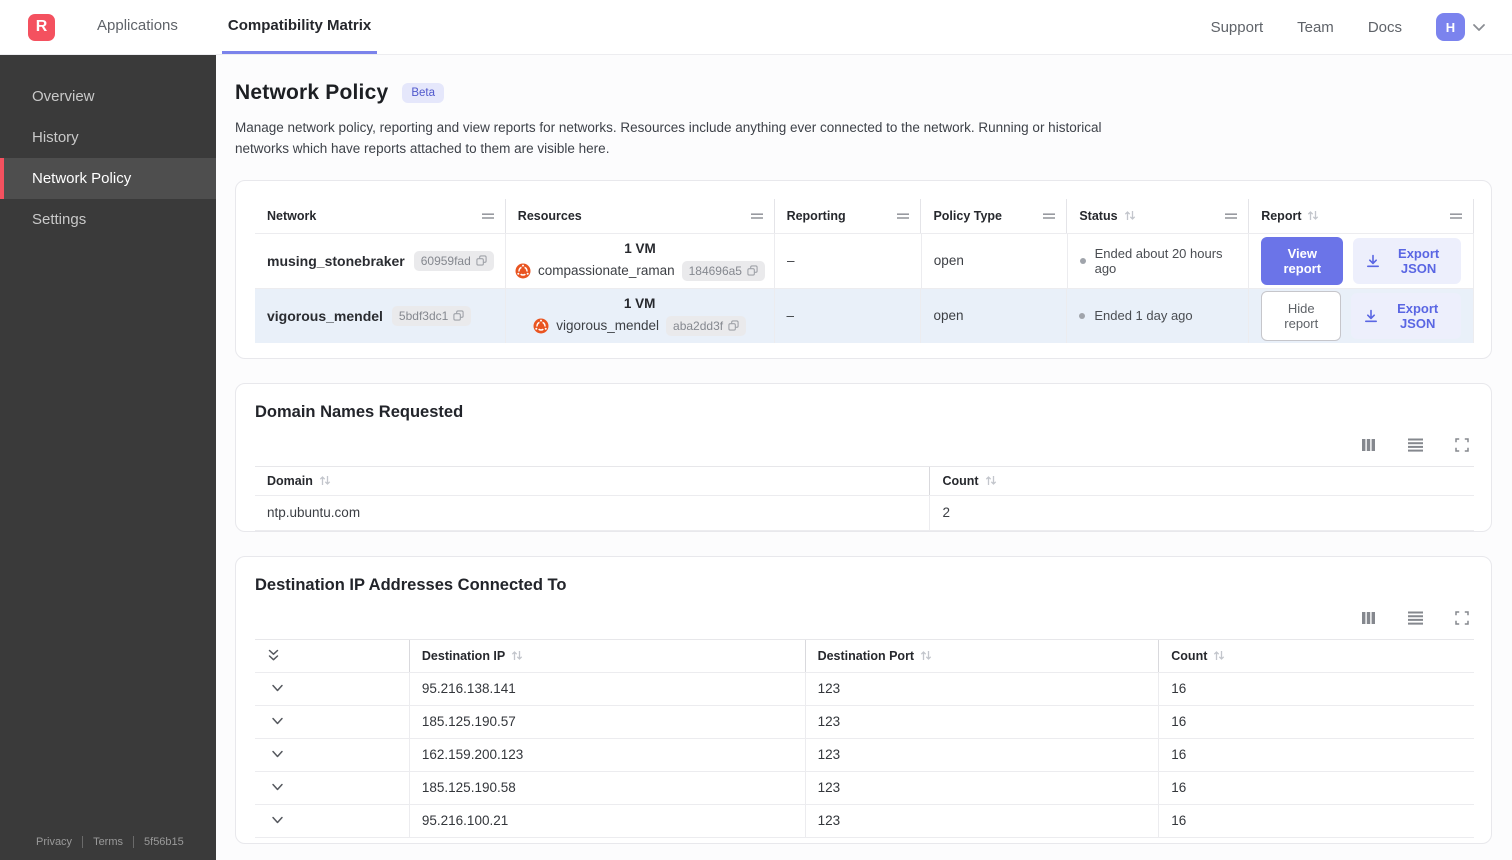  What do you see at coordinates (411, 584) in the screenshot?
I see `destination-card-title: Destination IP Addresses Connected To` at bounding box center [411, 584].